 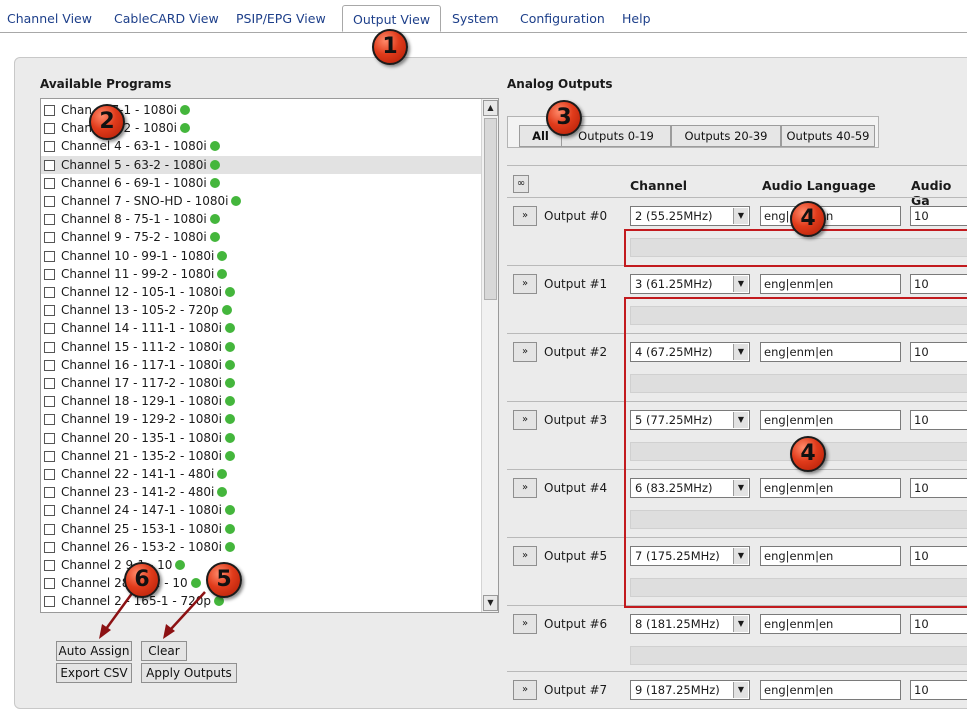 What do you see at coordinates (808, 454) in the screenshot?
I see `annotation-badge-4b: 4` at bounding box center [808, 454].